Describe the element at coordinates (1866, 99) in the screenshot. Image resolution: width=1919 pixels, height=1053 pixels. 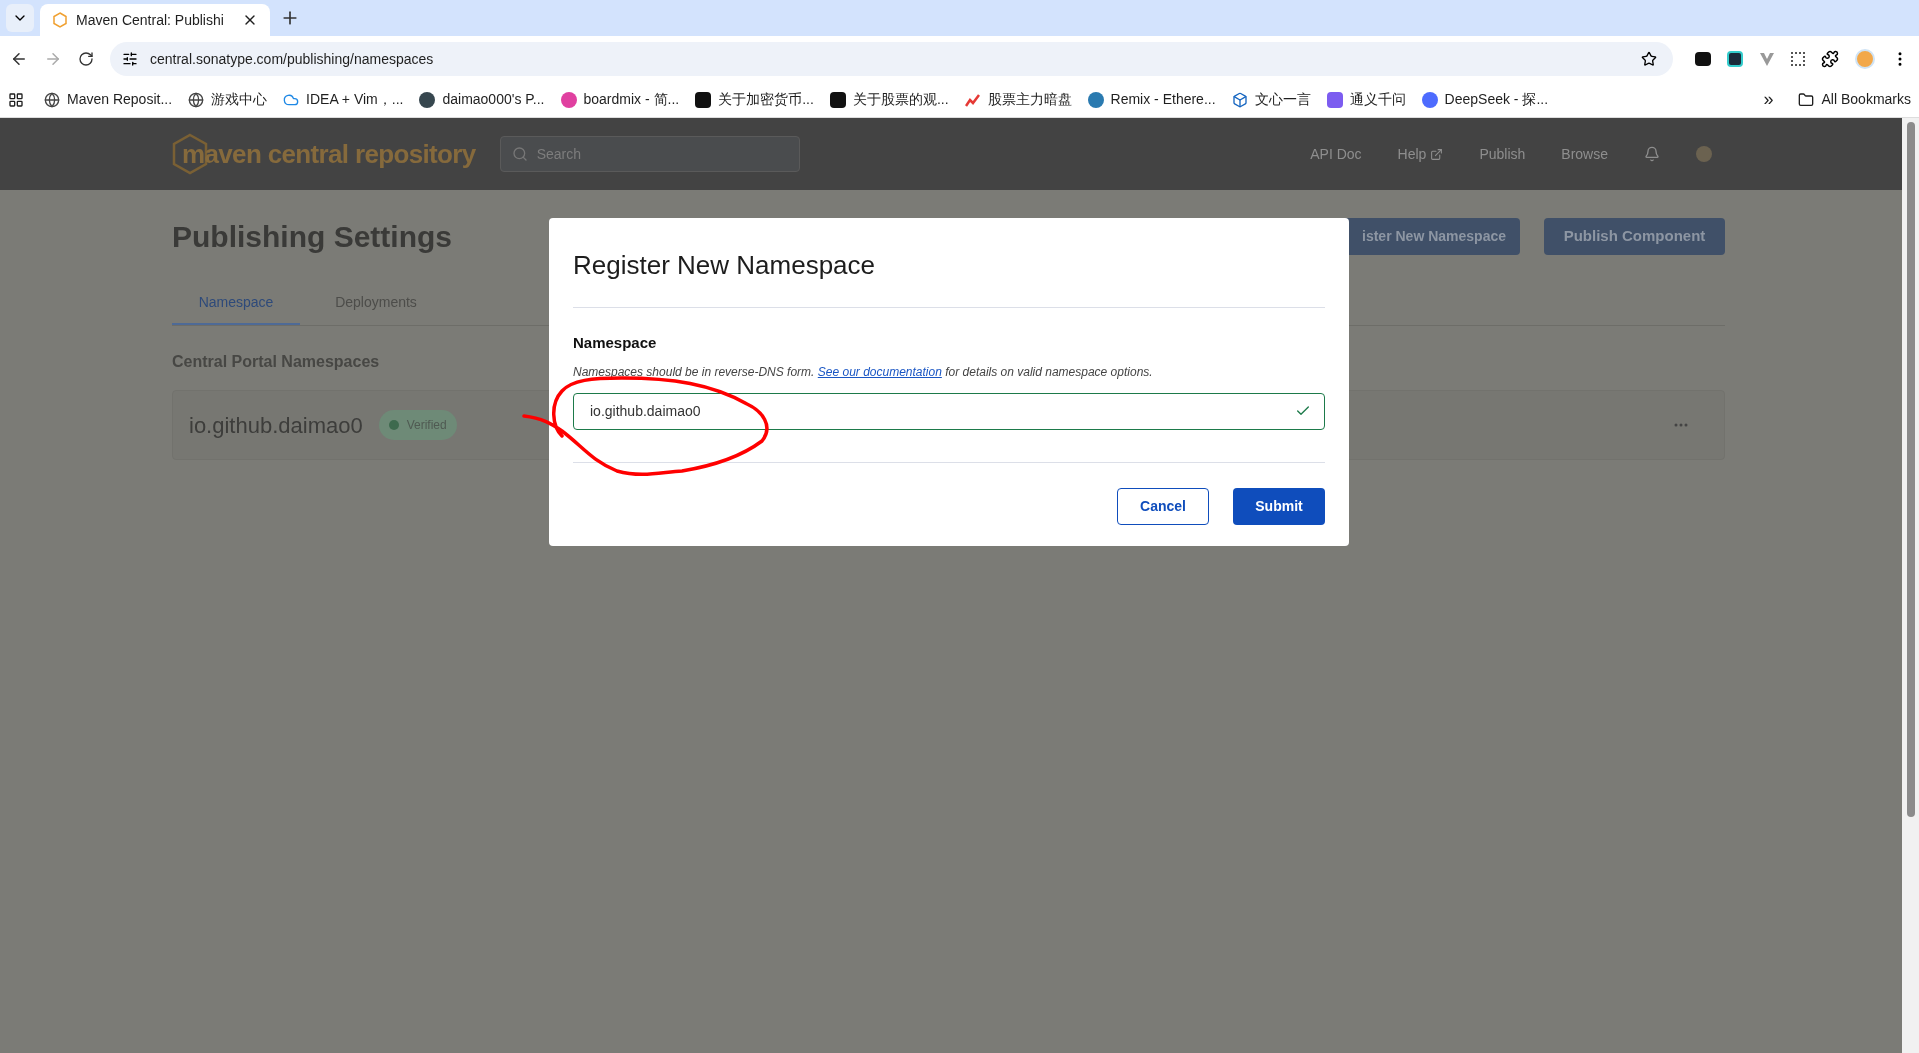
I see `all-bookmarks-link: All Bookmarks` at that location.